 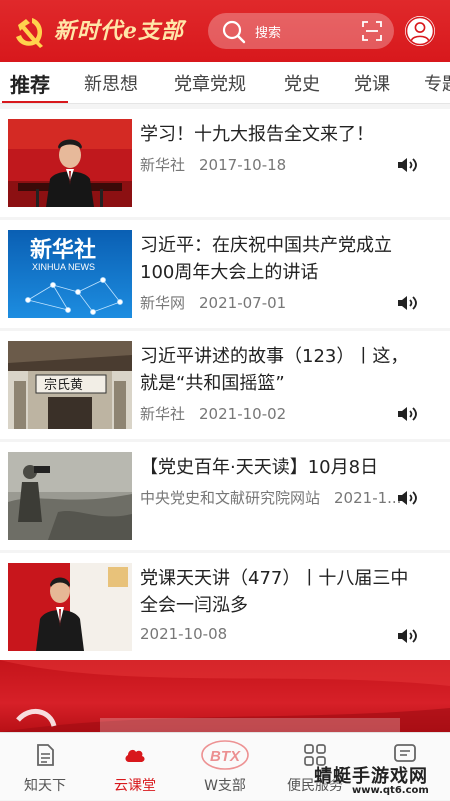 I want to click on news-date: 2017-10-18, so click(x=243, y=165).